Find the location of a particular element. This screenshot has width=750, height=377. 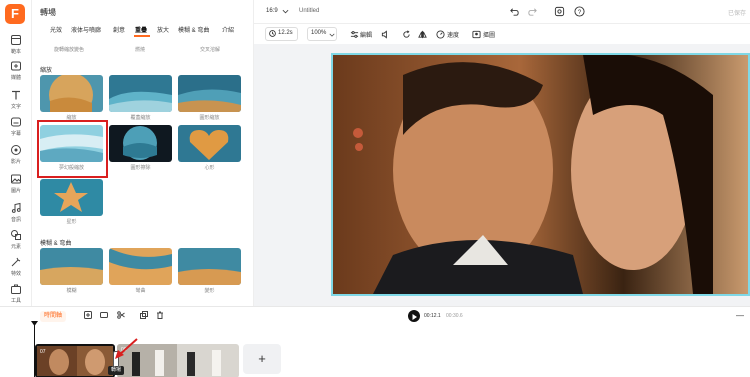

thumb-label: 模糊 is located at coordinates (71, 291).